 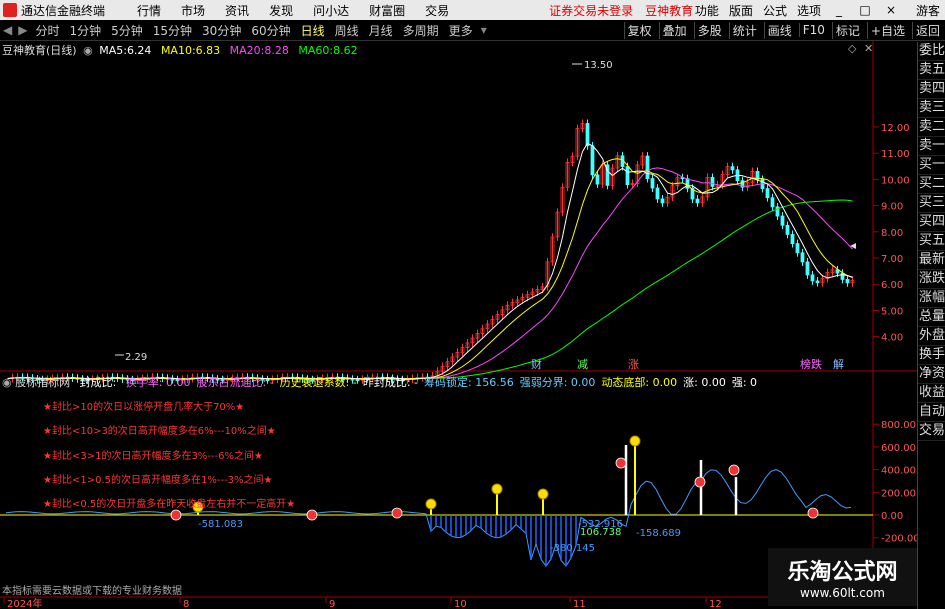 I want to click on ind-settings-icon: ◉, so click(x=7, y=382).